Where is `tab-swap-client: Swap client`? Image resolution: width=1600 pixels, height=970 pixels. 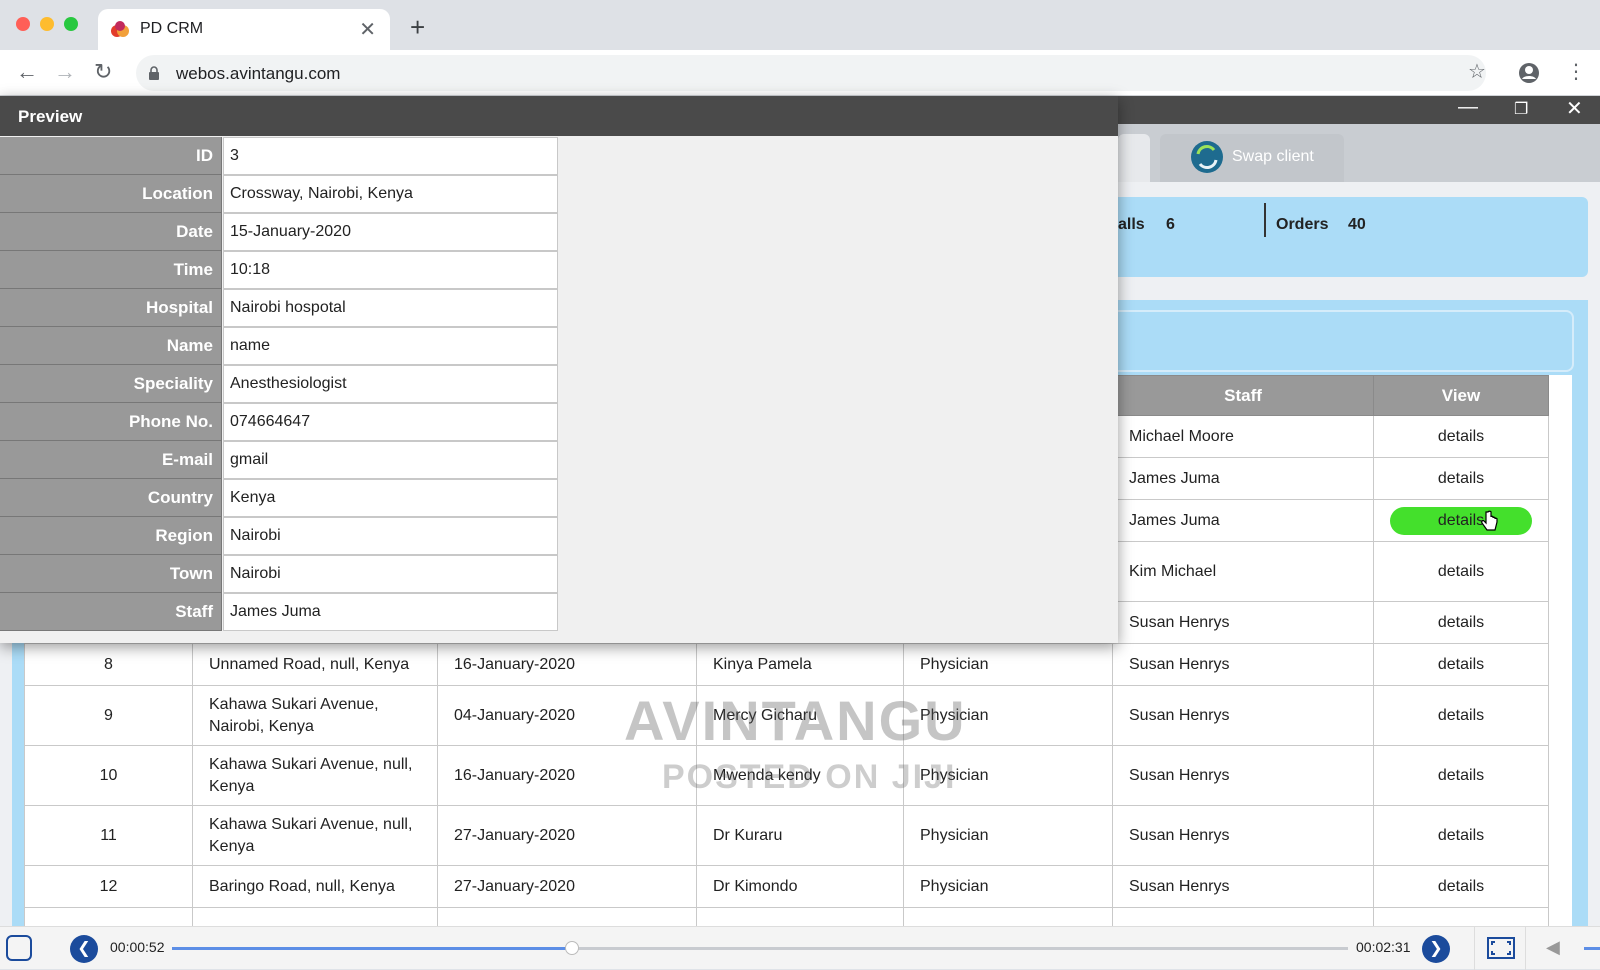 tab-swap-client: Swap client is located at coordinates (1252, 158).